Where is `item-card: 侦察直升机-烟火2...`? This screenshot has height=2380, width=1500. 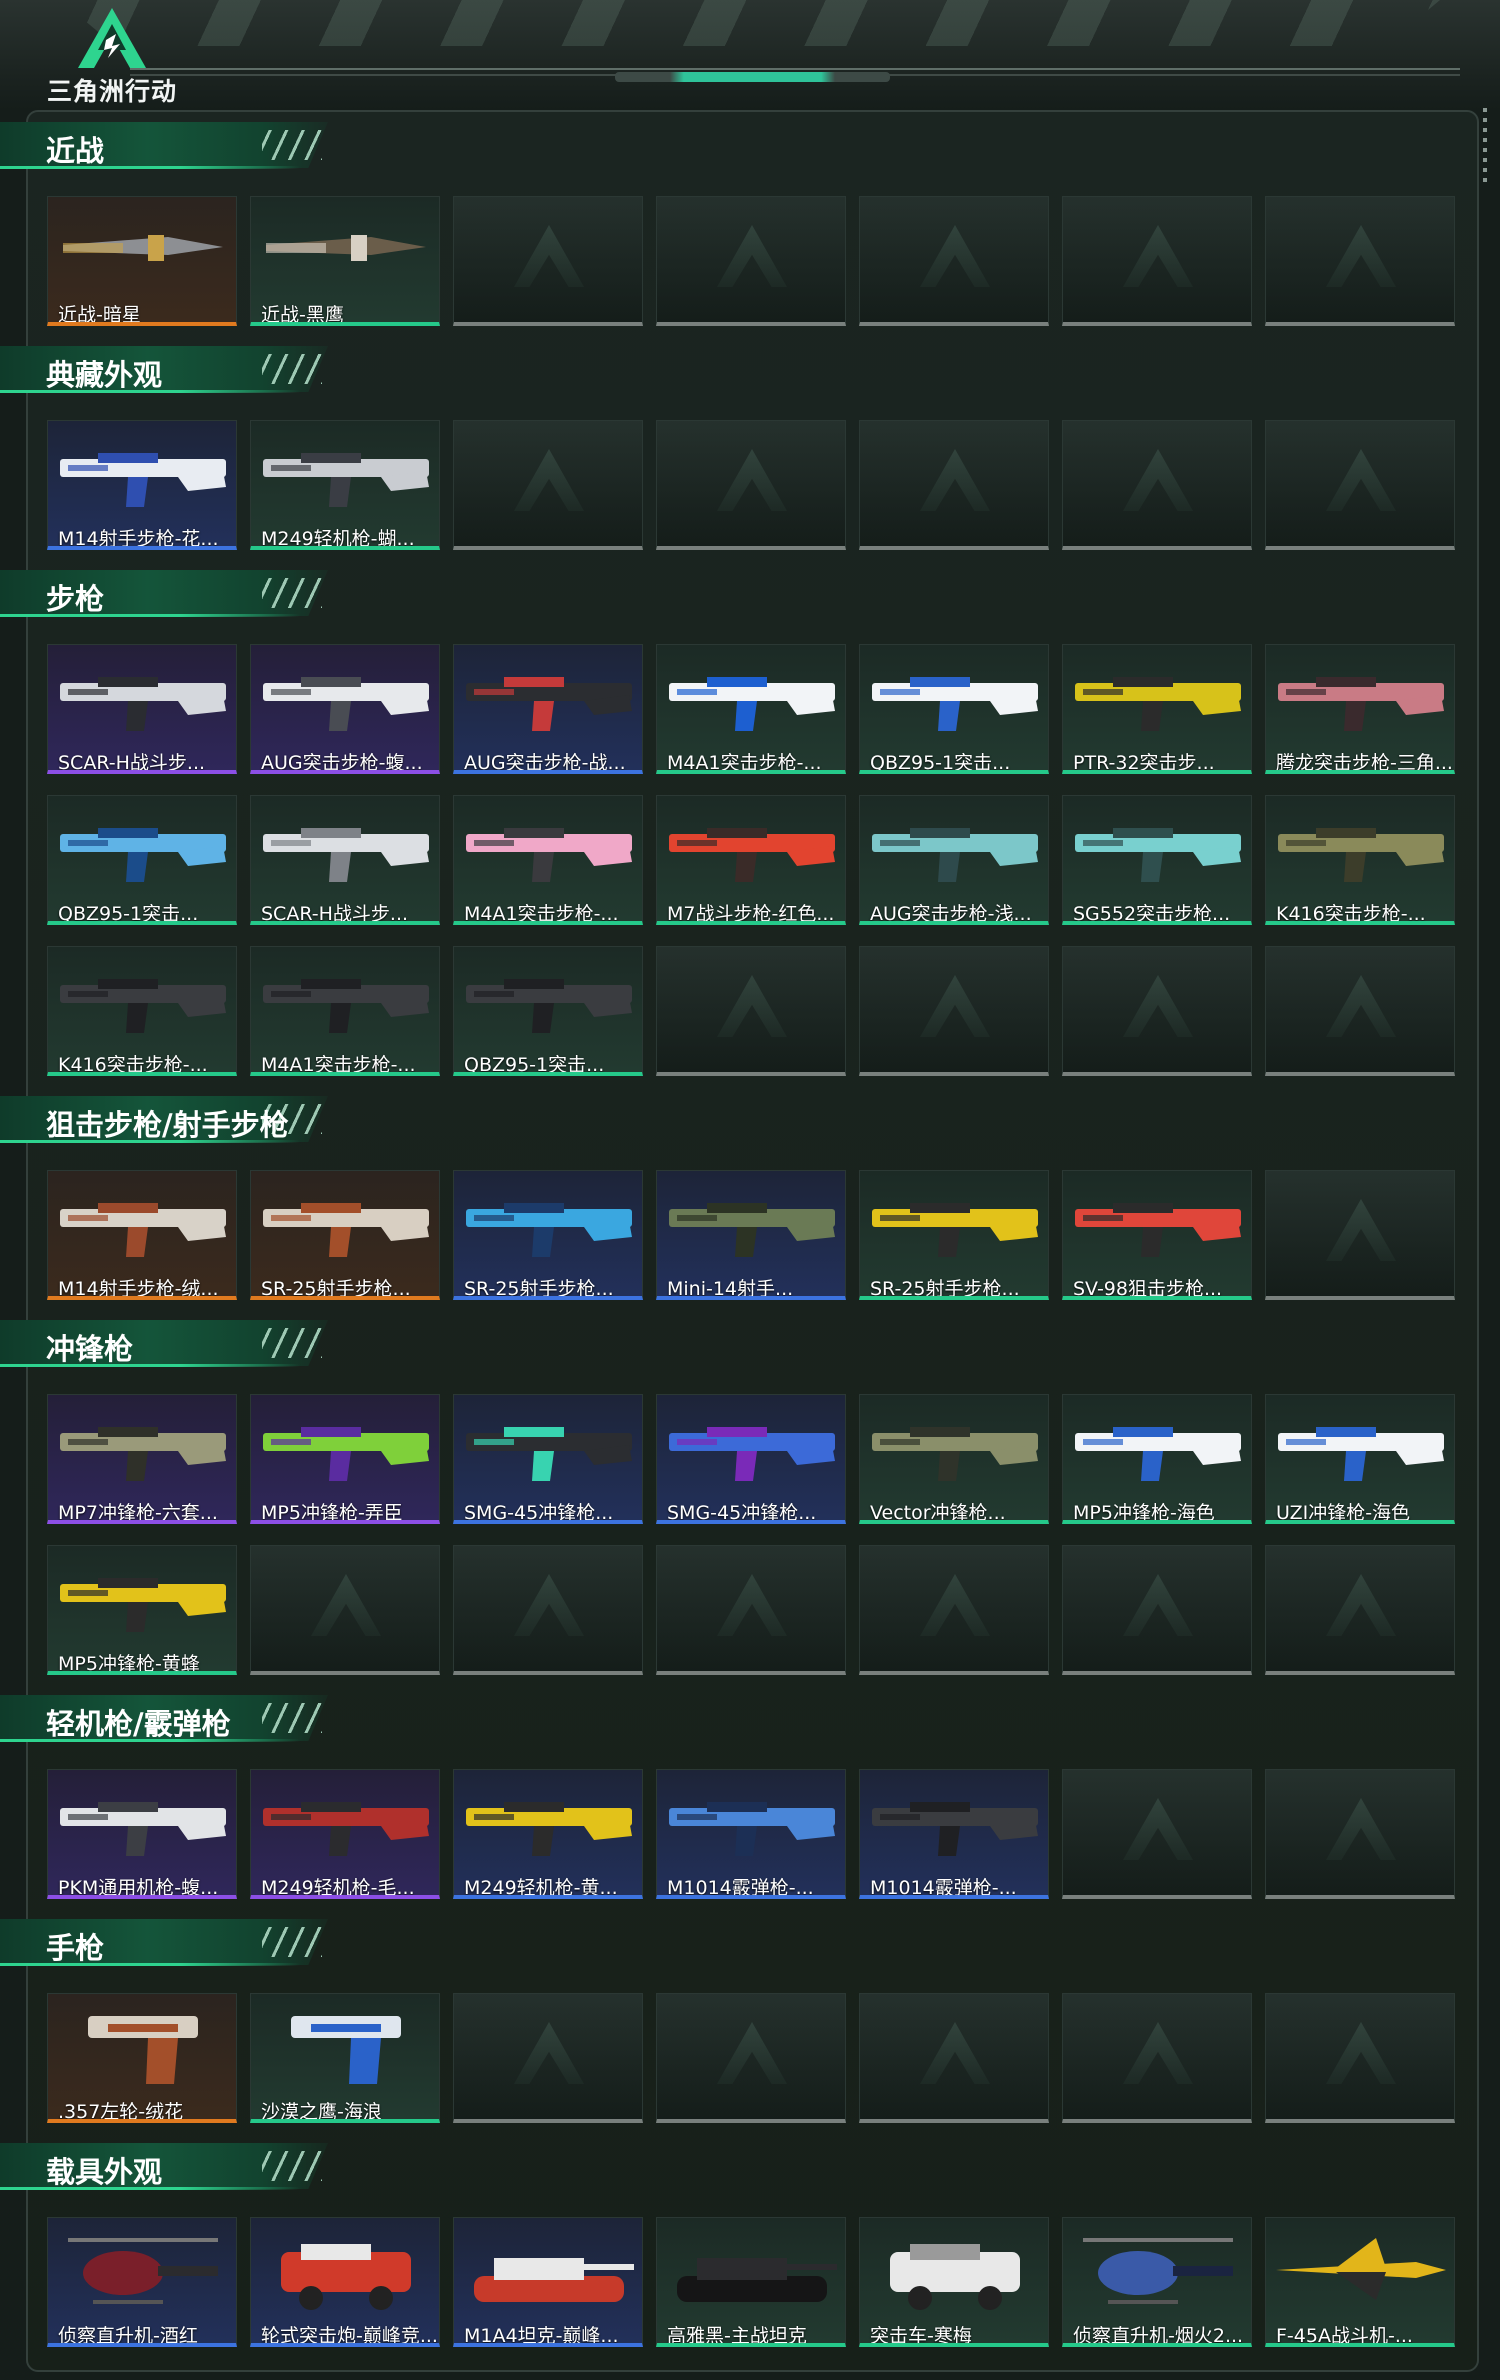
item-card: 侦察直升机-烟火2... is located at coordinates (1157, 2282).